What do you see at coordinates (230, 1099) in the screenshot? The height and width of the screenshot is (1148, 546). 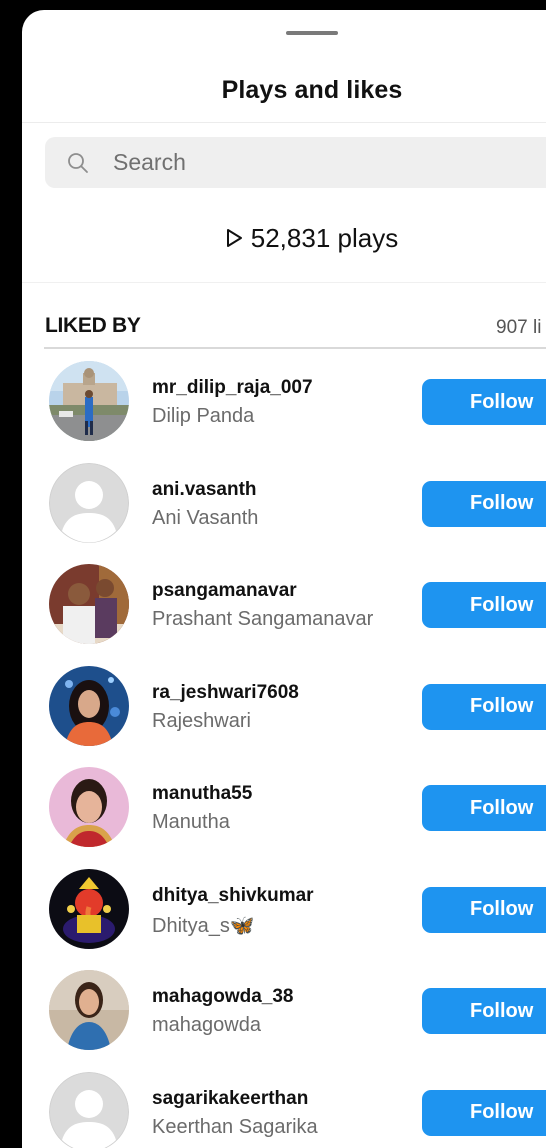 I see `username: sagarikakeerthan` at bounding box center [230, 1099].